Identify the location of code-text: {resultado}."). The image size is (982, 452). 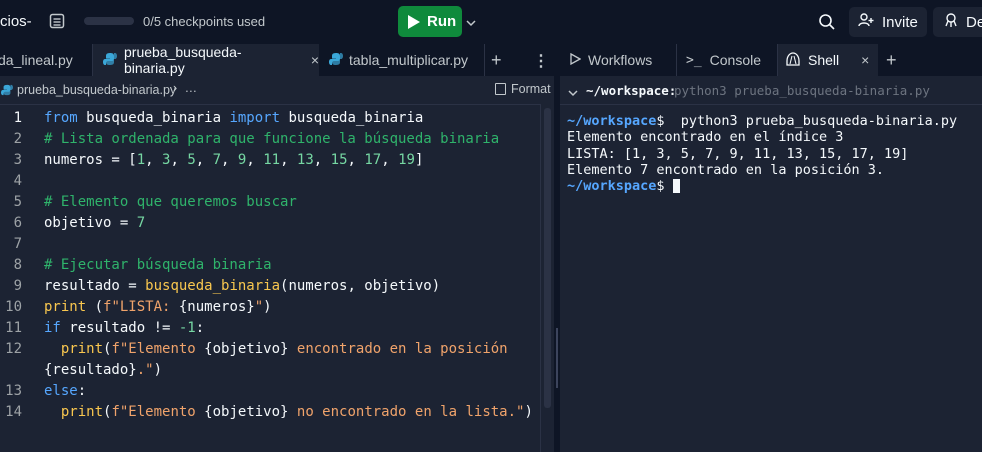
(103, 370).